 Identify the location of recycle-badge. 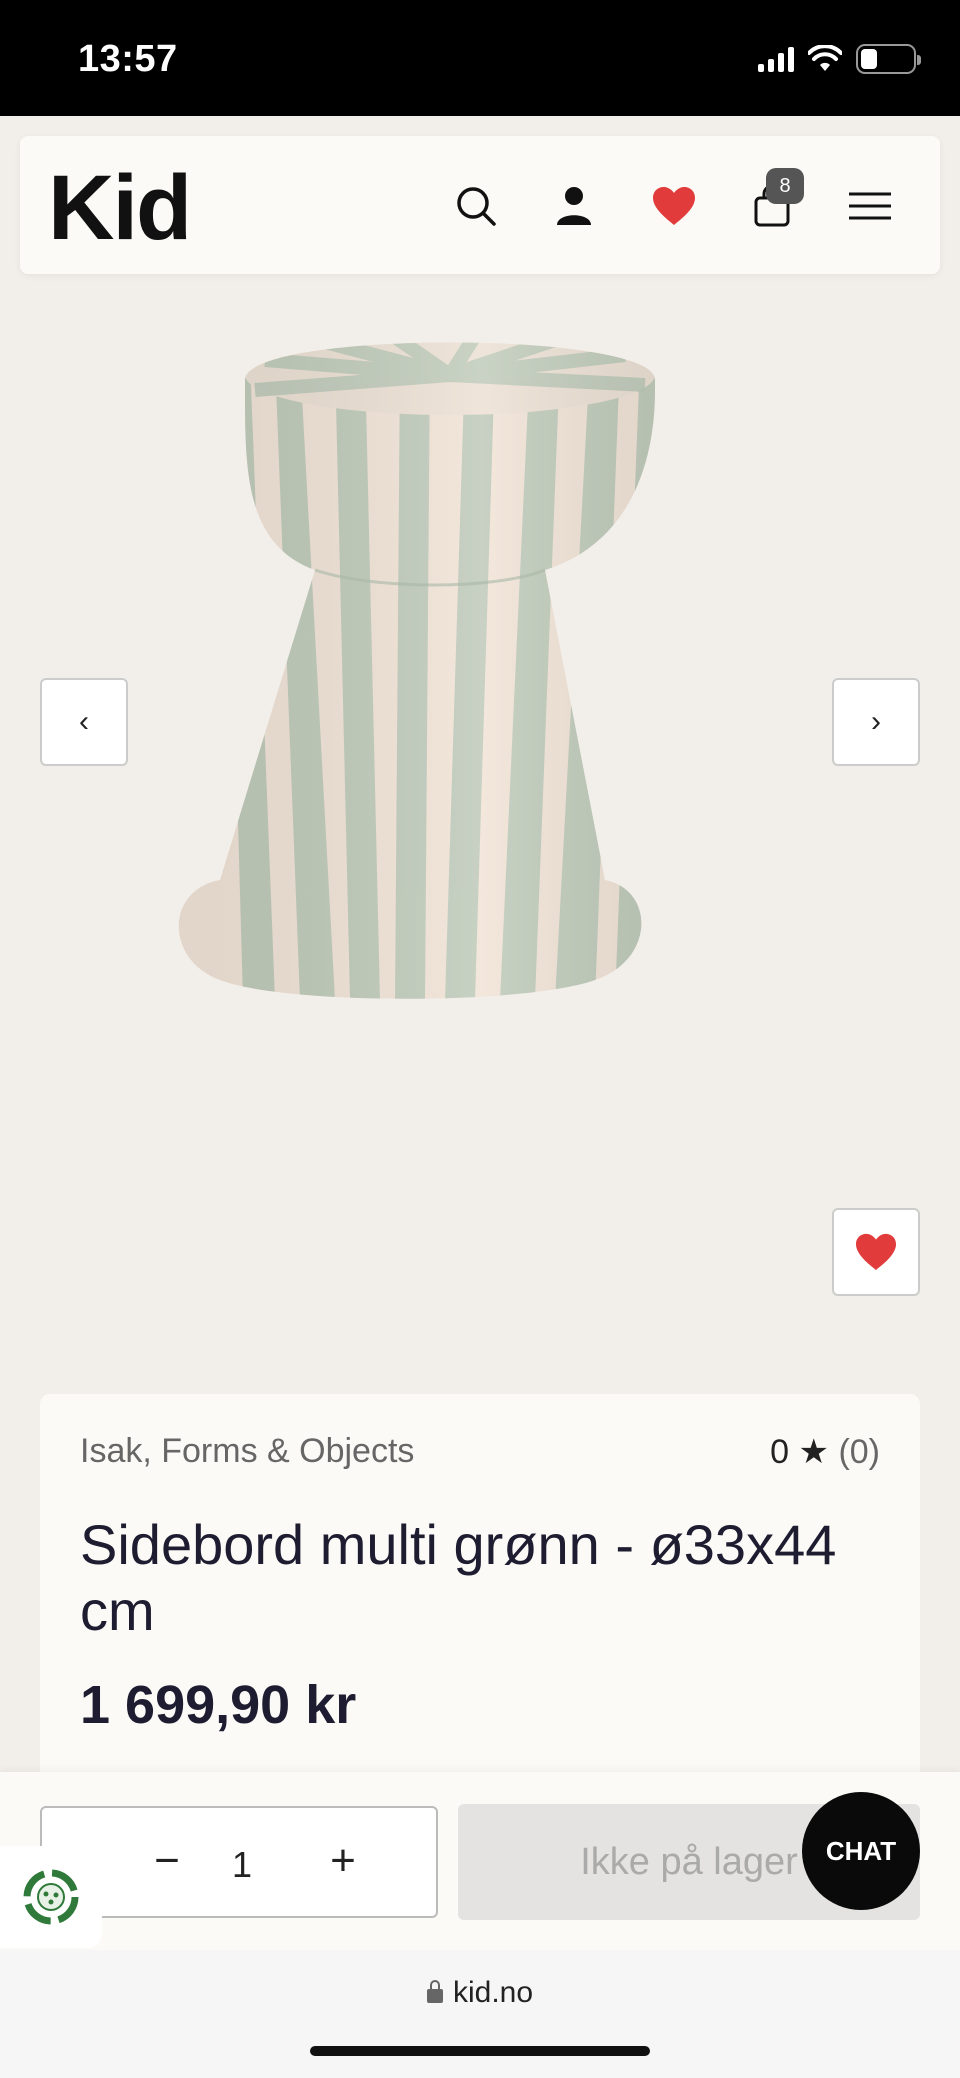
(51, 1897).